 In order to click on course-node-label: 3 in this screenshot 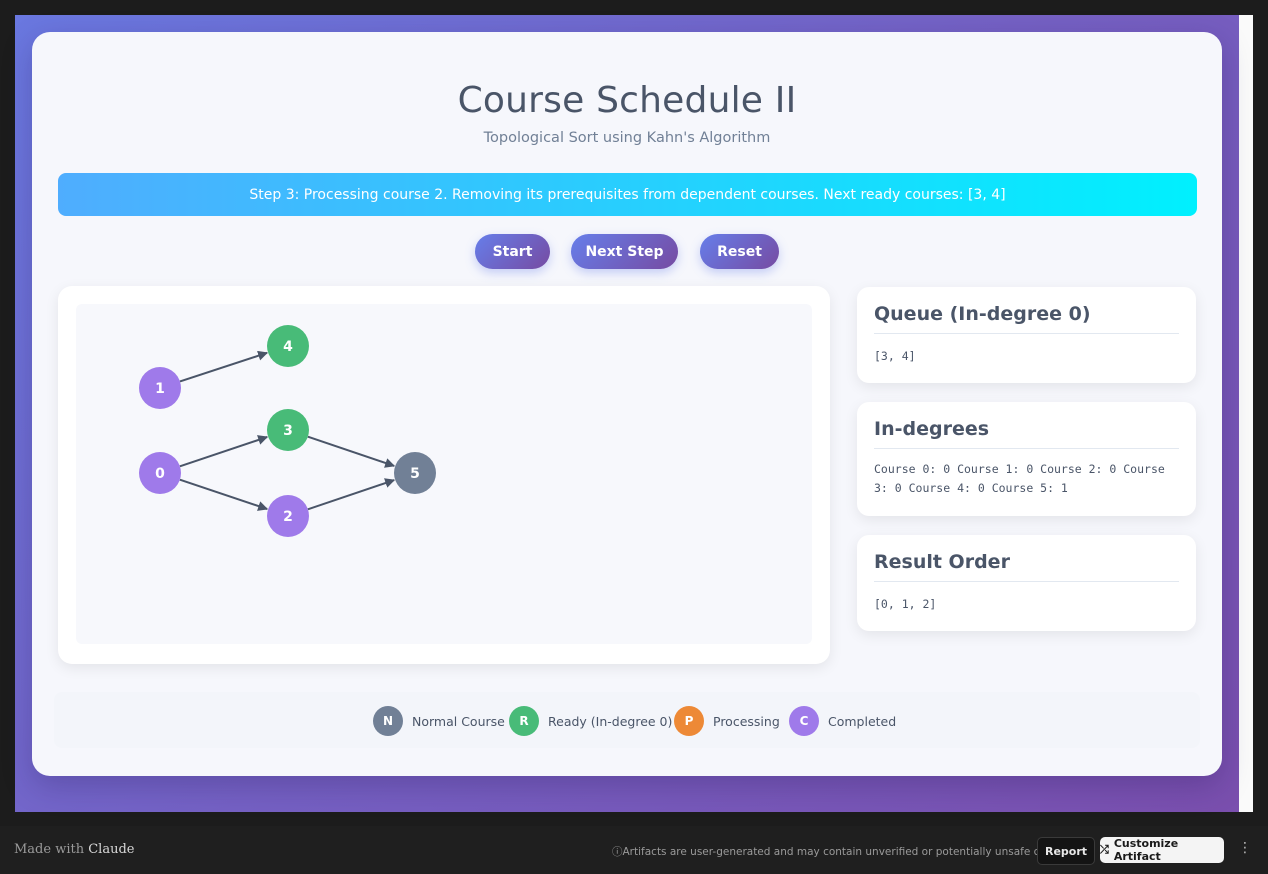, I will do `click(288, 431)`.